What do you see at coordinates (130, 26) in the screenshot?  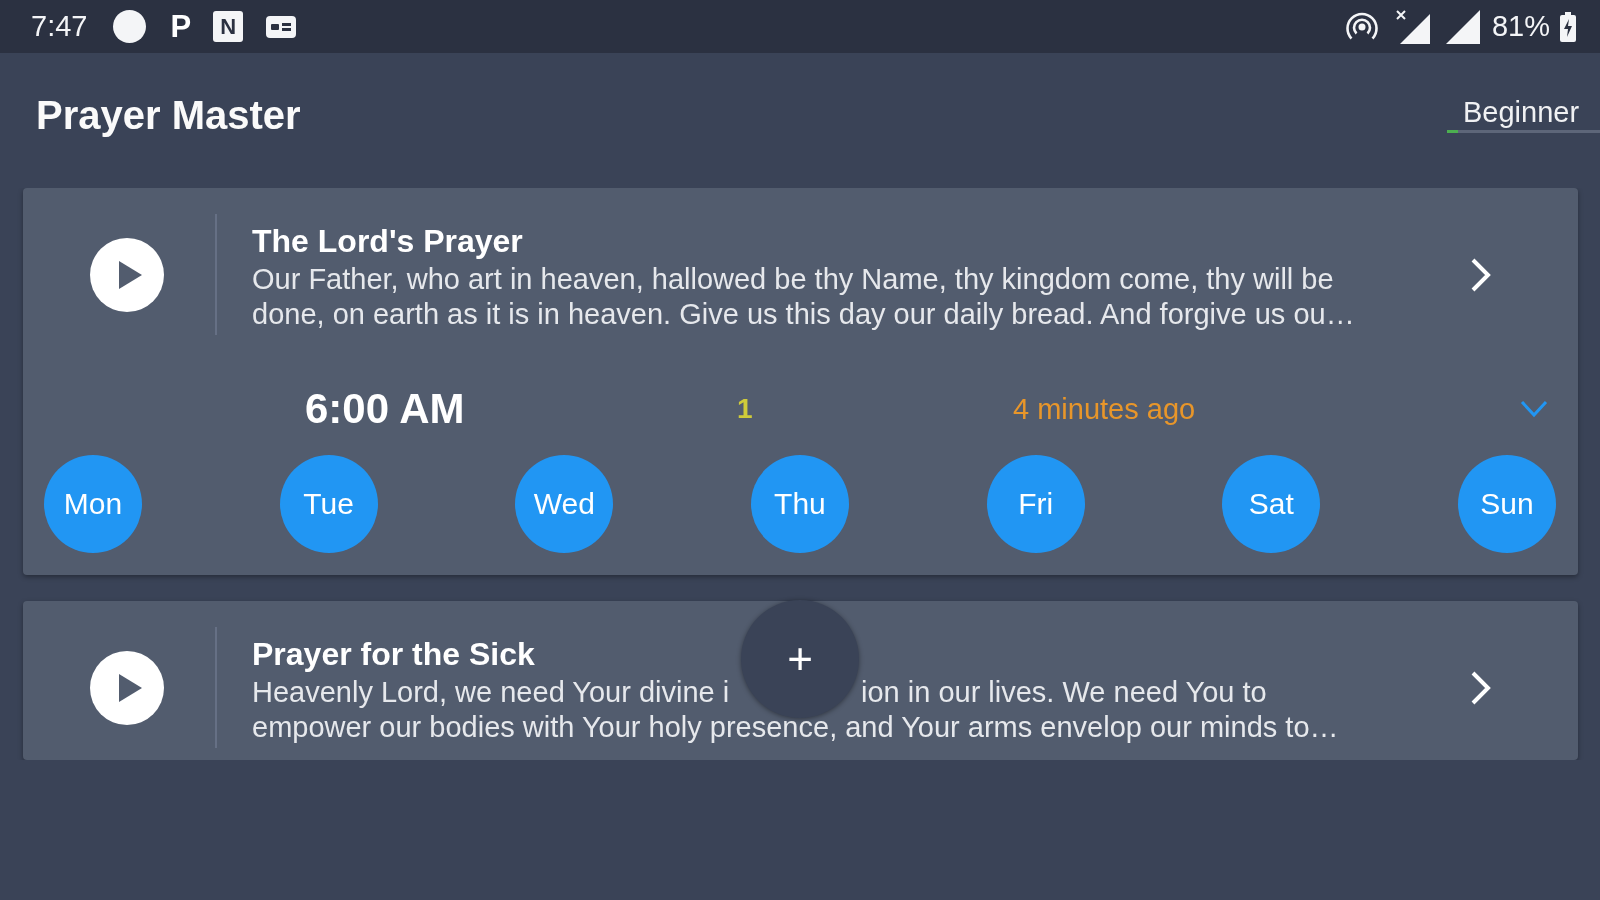 I see `dot-icon` at bounding box center [130, 26].